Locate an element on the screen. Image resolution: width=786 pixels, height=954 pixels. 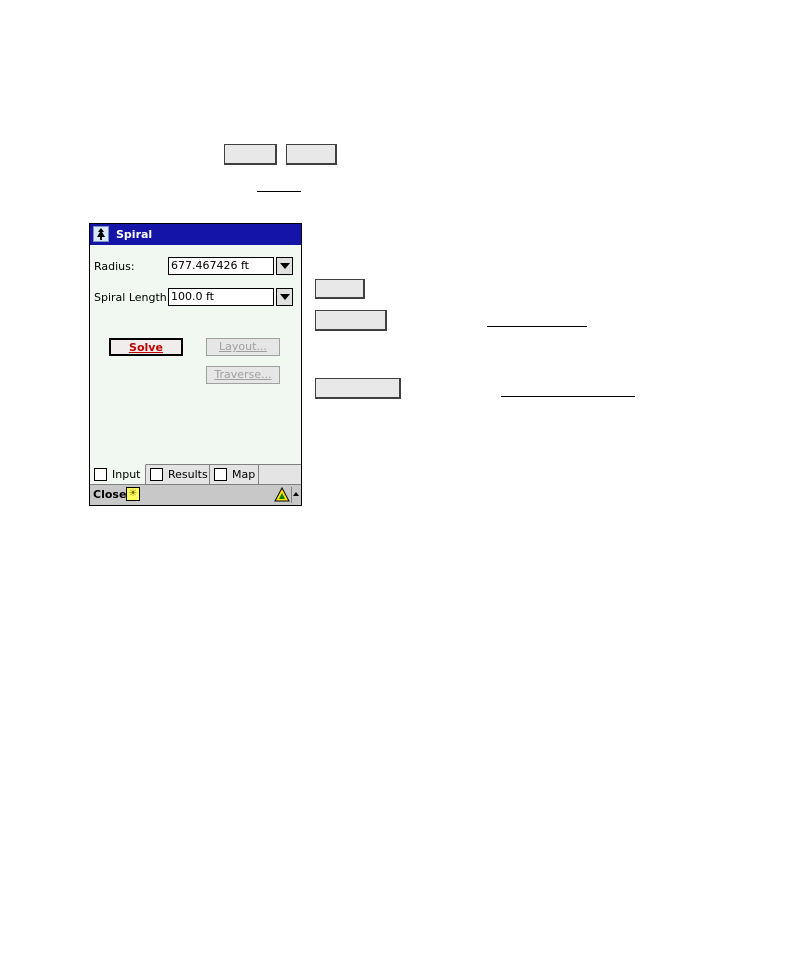
tab-map-label: Map is located at coordinates (244, 474).